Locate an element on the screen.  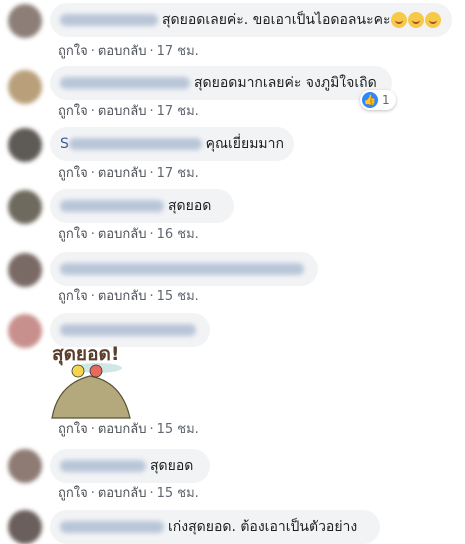
character-yellow is located at coordinates (78, 371).